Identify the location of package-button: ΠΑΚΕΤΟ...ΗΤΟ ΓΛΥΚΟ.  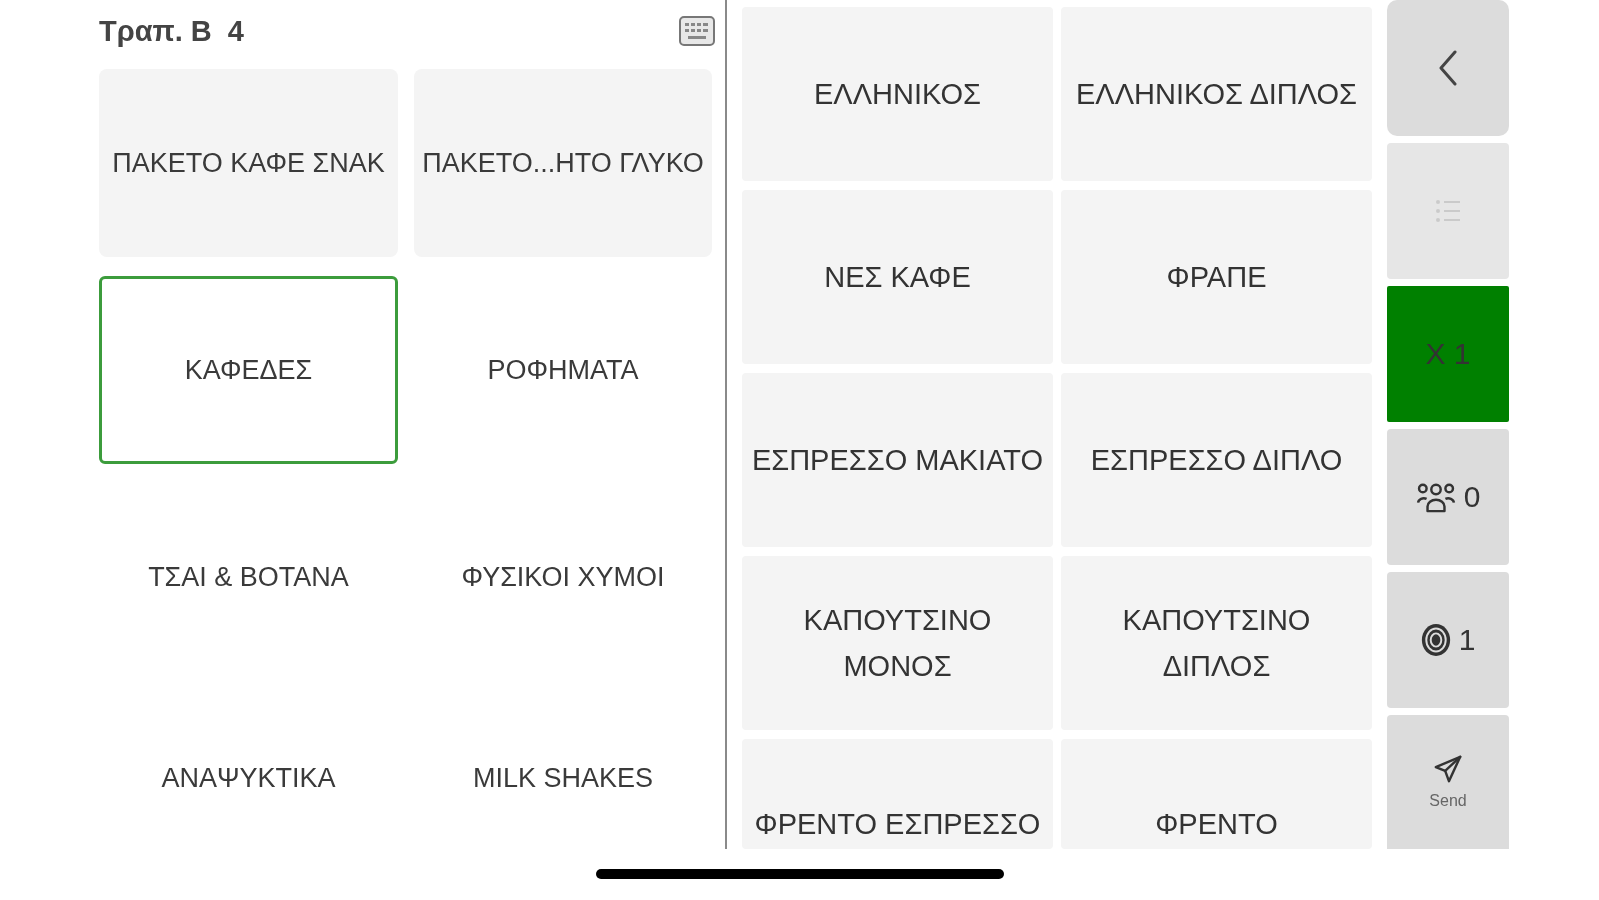
(563, 163).